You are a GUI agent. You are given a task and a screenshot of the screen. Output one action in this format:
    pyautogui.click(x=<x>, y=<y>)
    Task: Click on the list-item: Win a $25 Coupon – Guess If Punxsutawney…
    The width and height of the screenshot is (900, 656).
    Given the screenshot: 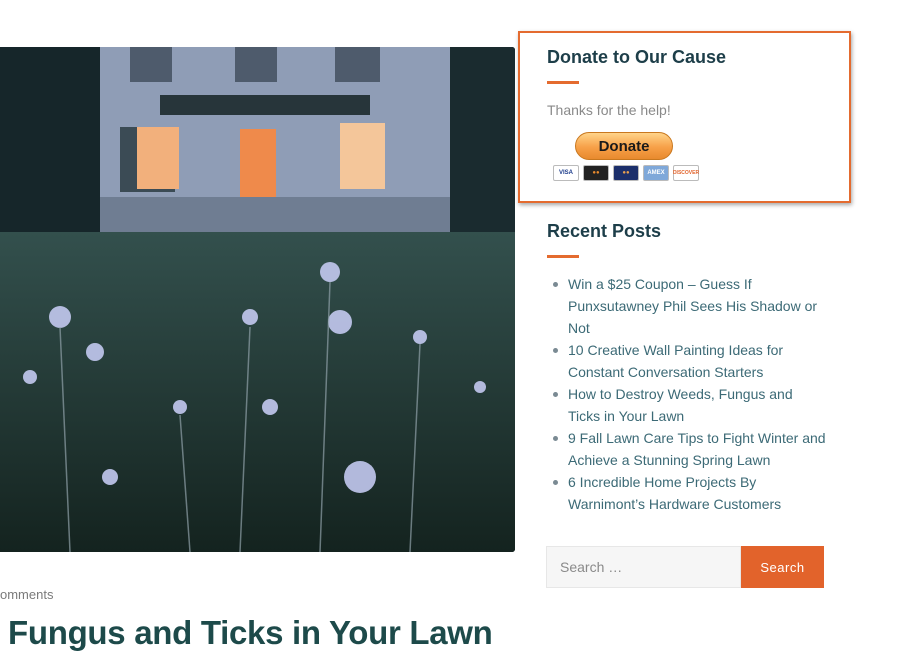 What is the action you would take?
    pyautogui.click(x=690, y=306)
    